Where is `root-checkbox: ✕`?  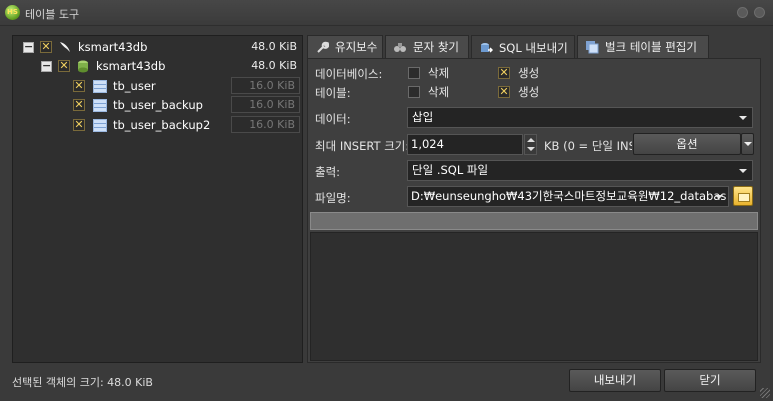 root-checkbox: ✕ is located at coordinates (46, 47).